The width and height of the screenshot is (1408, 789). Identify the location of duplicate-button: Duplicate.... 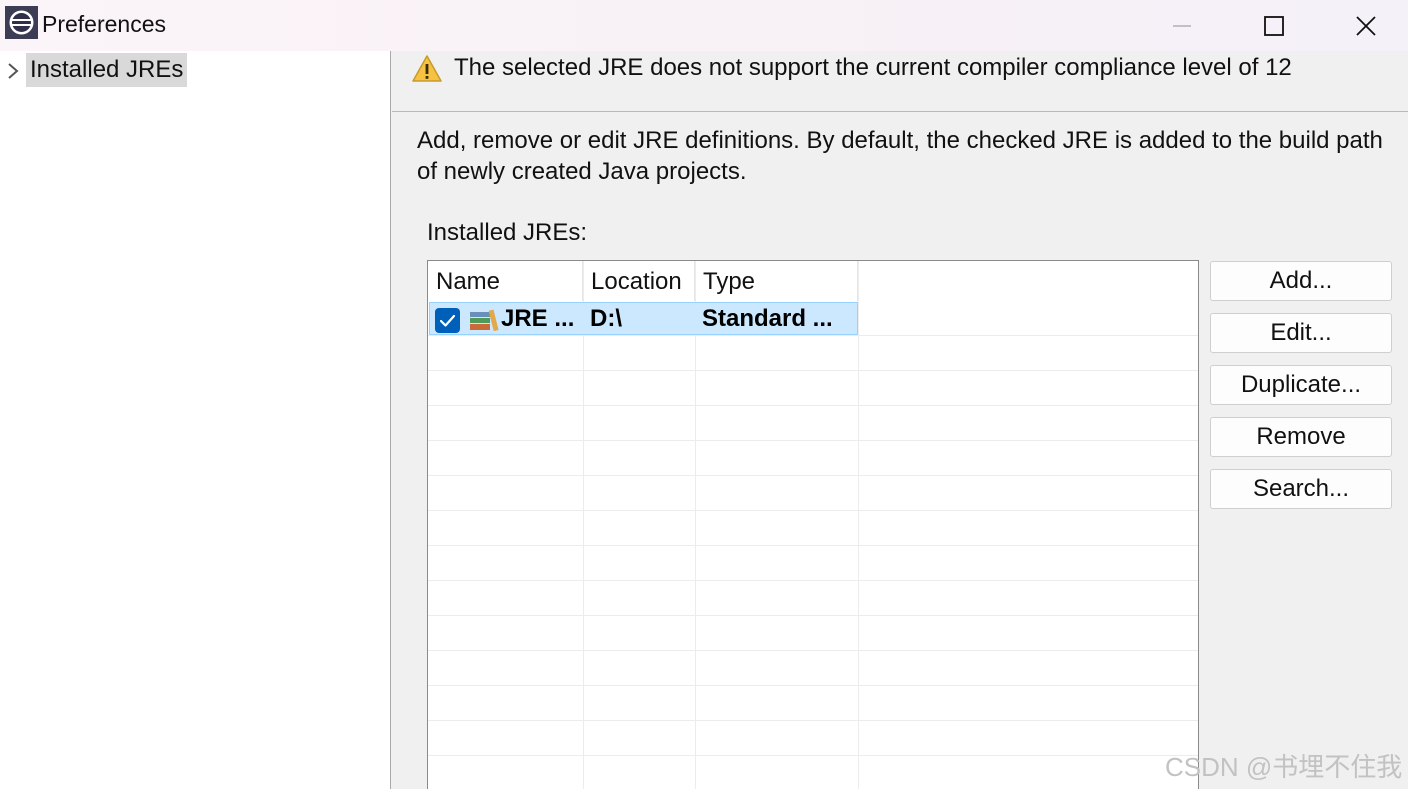
(1301, 385).